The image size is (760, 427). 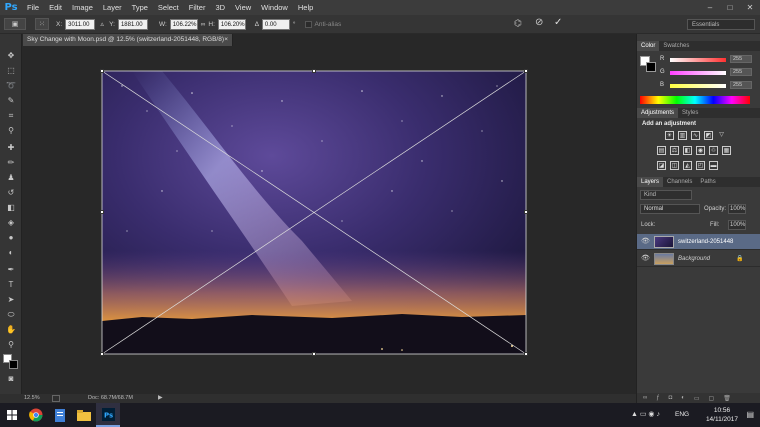 What do you see at coordinates (698, 86) in the screenshot?
I see `blue-slider` at bounding box center [698, 86].